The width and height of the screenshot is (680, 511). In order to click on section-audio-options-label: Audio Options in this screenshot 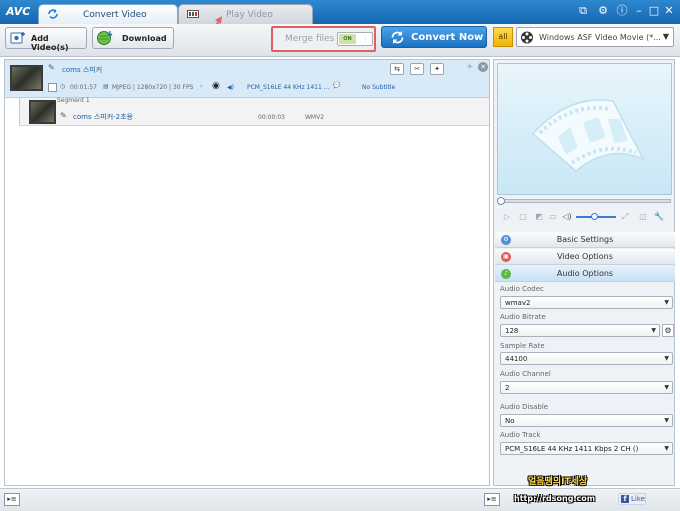, I will do `click(585, 273)`.